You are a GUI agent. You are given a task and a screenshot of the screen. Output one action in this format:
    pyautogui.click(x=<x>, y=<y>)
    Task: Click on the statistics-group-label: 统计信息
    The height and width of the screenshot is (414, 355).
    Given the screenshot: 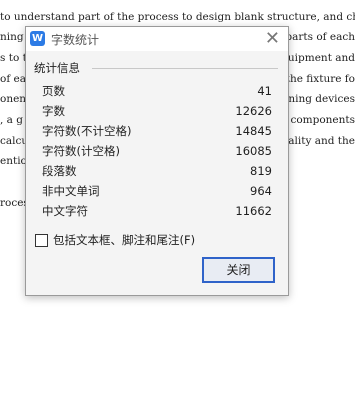 What is the action you would take?
    pyautogui.click(x=57, y=68)
    